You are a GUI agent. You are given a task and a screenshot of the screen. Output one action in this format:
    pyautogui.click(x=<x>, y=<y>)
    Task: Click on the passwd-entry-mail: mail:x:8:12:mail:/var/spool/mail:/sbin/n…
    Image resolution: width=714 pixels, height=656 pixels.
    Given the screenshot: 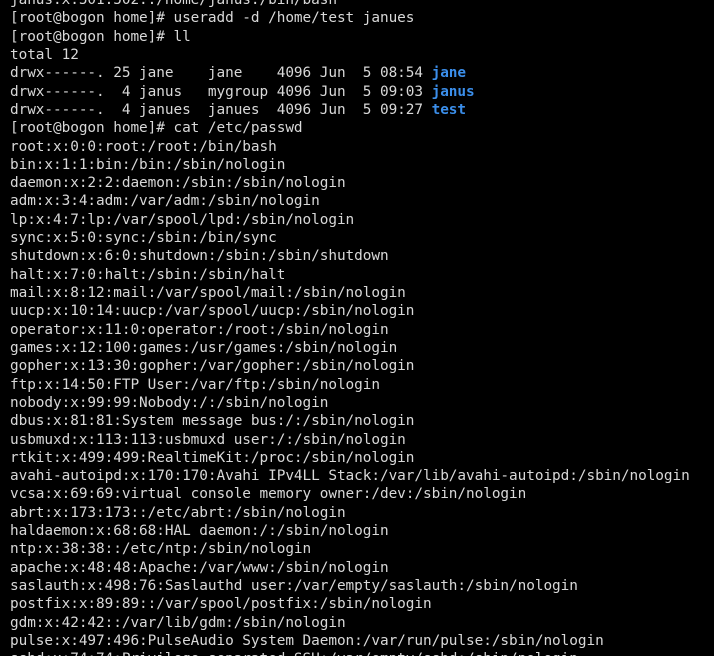 What is the action you would take?
    pyautogui.click(x=362, y=293)
    